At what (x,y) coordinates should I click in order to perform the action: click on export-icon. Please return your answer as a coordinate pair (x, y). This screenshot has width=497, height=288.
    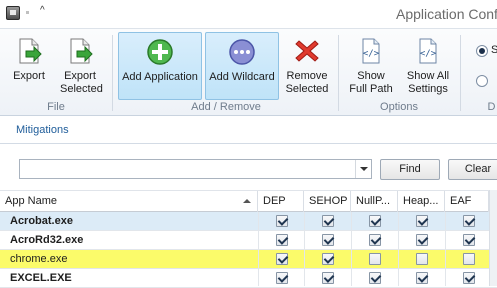
    Looking at the image, I should click on (30, 51).